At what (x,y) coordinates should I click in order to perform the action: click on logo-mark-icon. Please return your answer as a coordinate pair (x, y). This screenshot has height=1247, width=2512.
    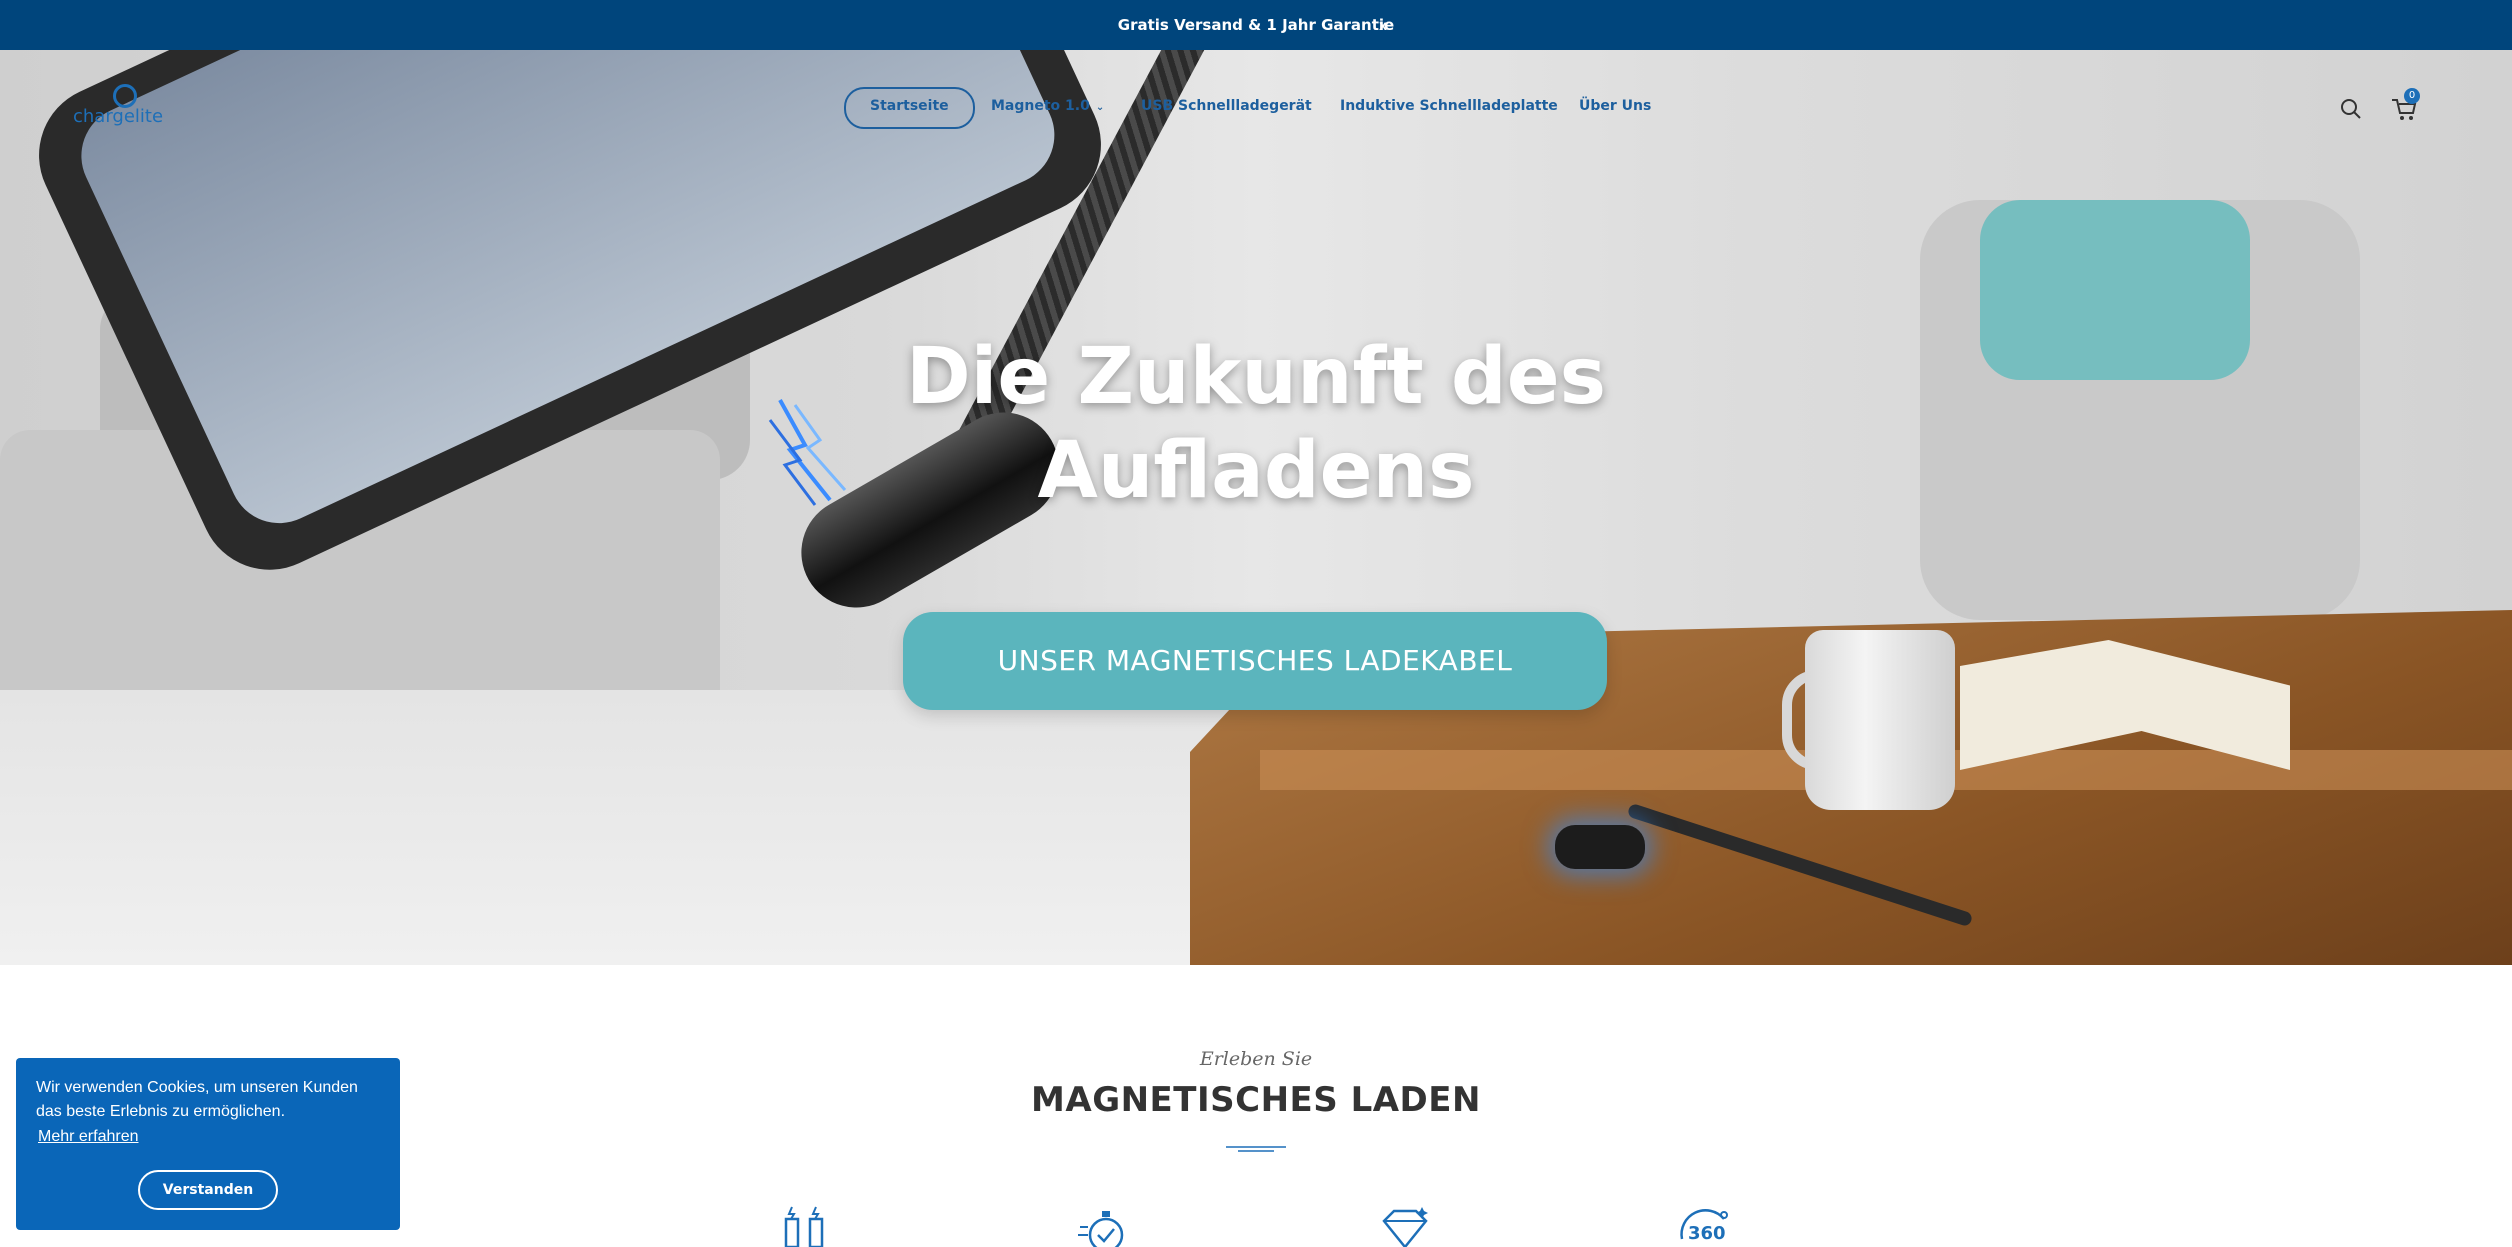
    Looking at the image, I should click on (125, 96).